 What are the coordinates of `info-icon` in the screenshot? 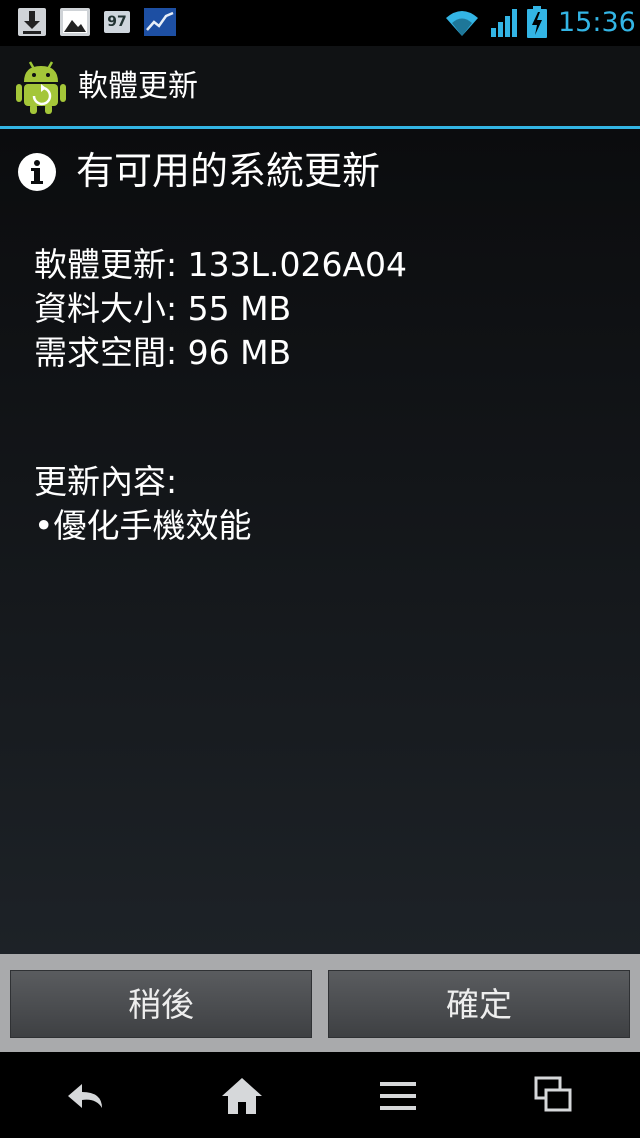 It's located at (37, 172).